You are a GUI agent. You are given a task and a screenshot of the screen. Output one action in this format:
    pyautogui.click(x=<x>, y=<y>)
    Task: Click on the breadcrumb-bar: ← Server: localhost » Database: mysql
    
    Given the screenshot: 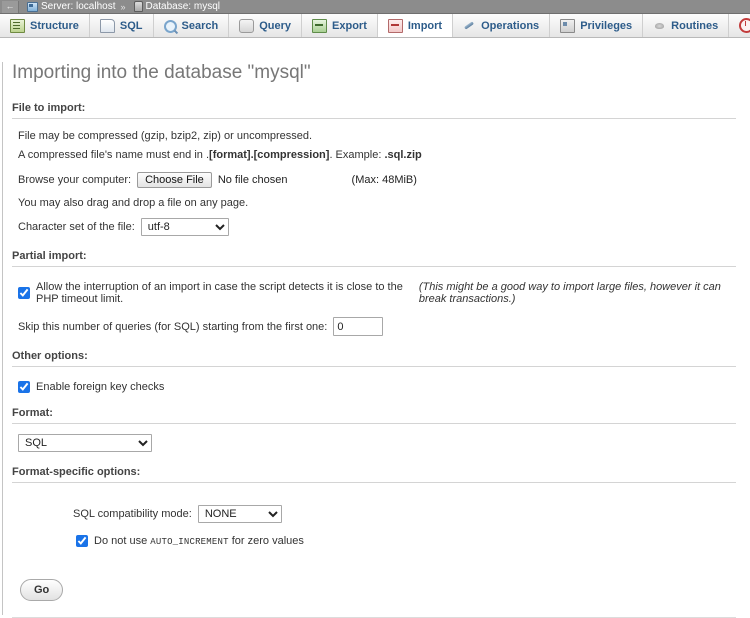 What is the action you would take?
    pyautogui.click(x=375, y=7)
    